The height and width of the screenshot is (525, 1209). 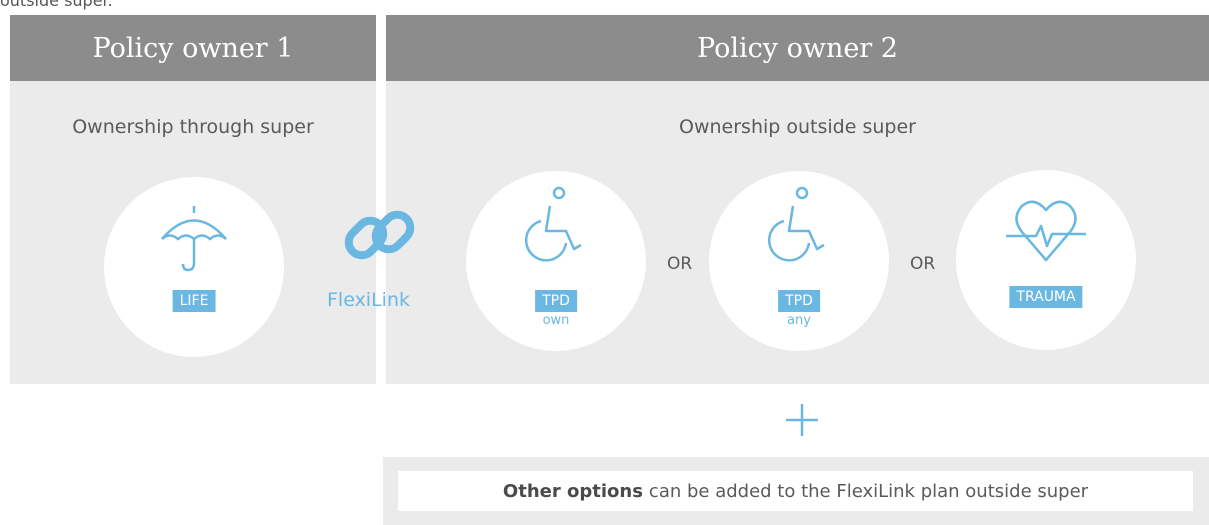 What do you see at coordinates (194, 239) in the screenshot?
I see `umbrella-icon` at bounding box center [194, 239].